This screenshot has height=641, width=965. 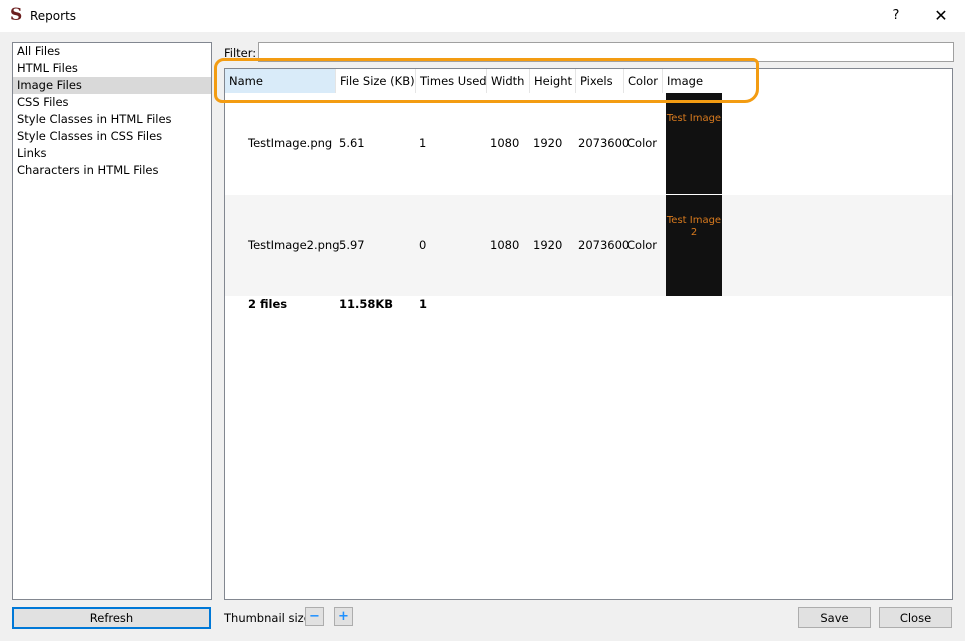 What do you see at coordinates (643, 81) in the screenshot?
I see `column-header-color: Color` at bounding box center [643, 81].